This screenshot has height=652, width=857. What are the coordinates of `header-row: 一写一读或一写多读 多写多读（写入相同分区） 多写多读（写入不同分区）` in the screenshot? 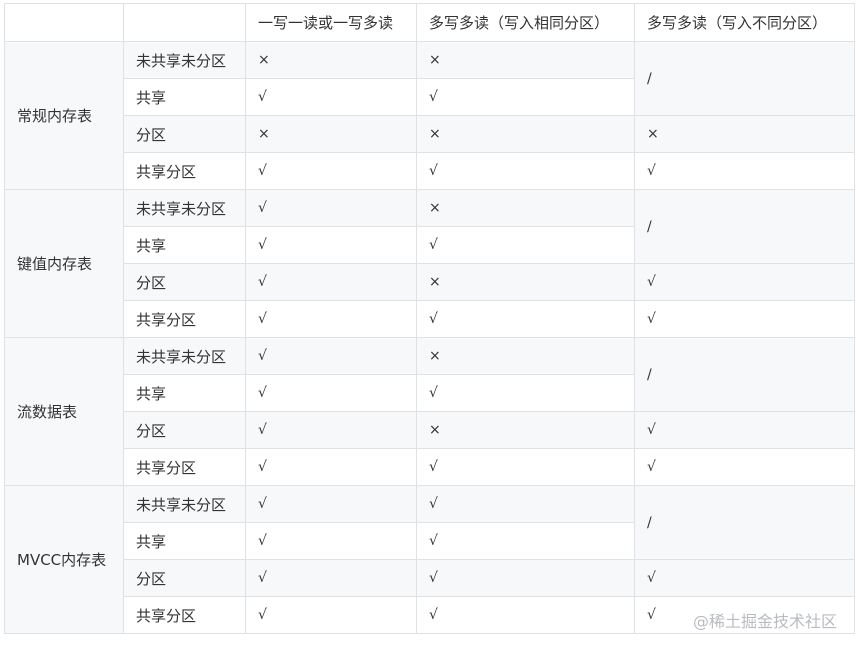 It's located at (429, 22).